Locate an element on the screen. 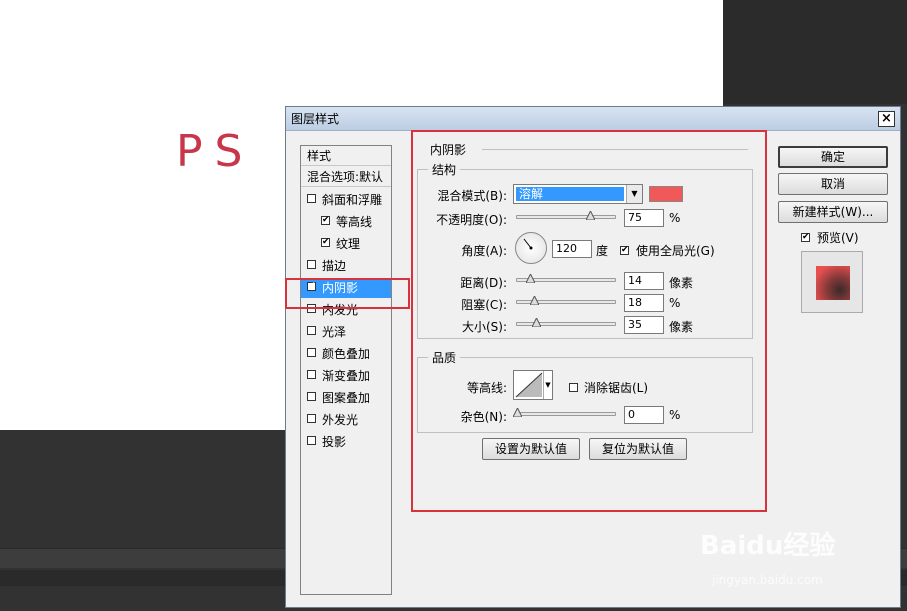  preview-checkbox: ✔ is located at coordinates (805, 237).